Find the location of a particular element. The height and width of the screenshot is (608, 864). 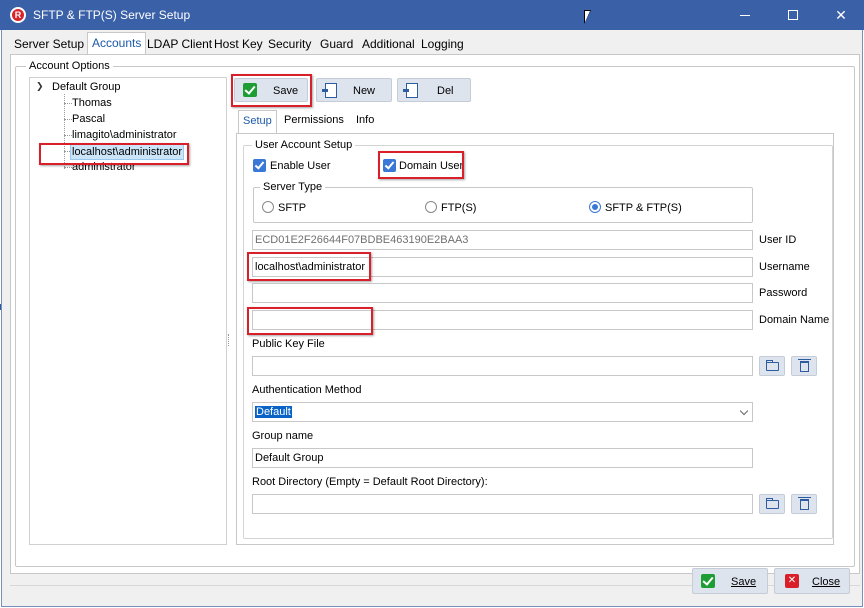

public-key-file-label: Public Key File is located at coordinates (288, 344).